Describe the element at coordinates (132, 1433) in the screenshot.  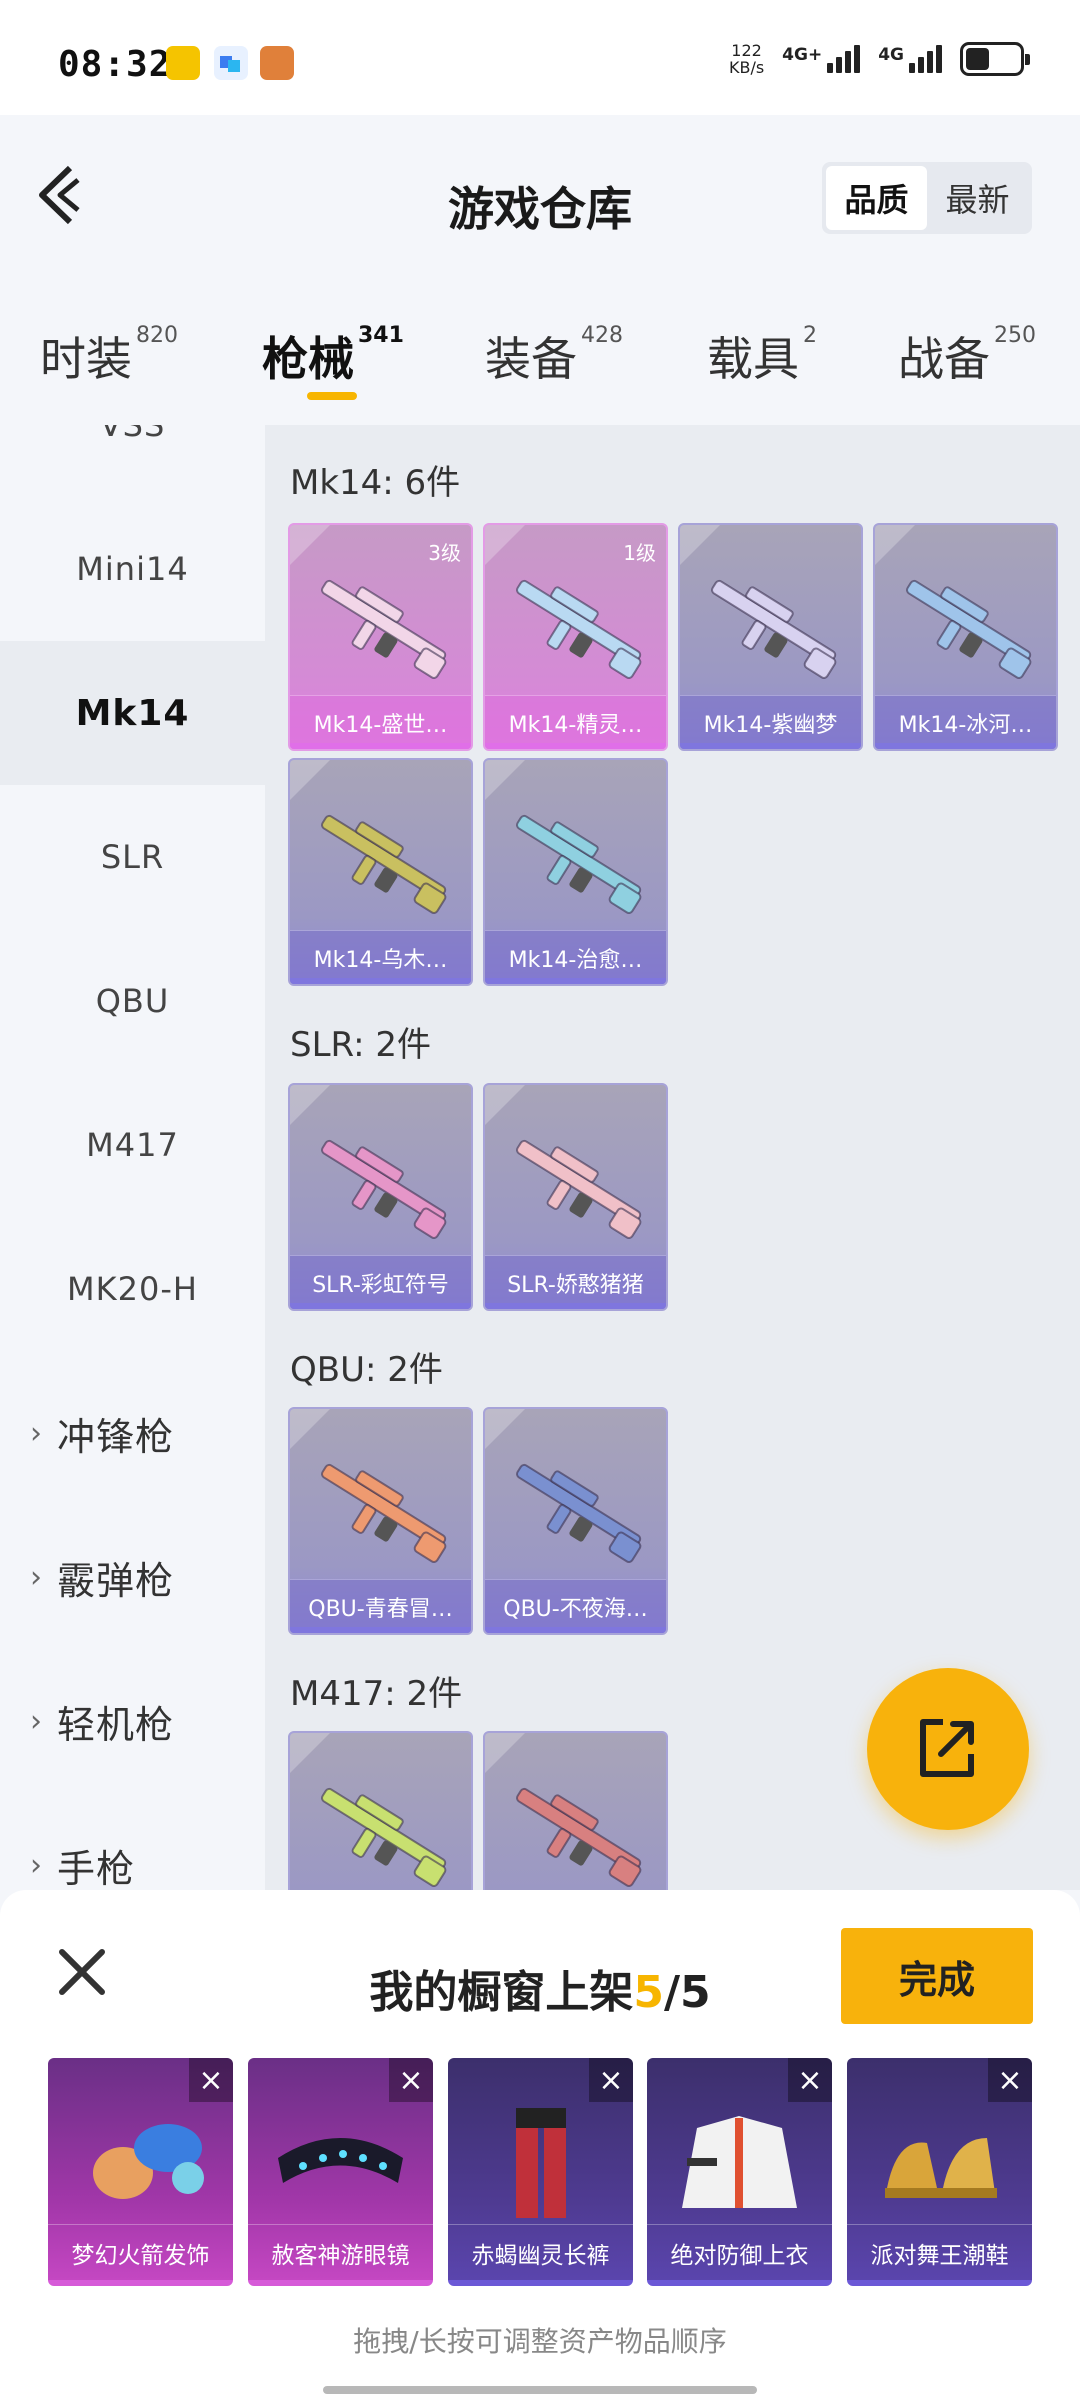
I see `sidebar-group-smg: › 冲锋枪` at that location.